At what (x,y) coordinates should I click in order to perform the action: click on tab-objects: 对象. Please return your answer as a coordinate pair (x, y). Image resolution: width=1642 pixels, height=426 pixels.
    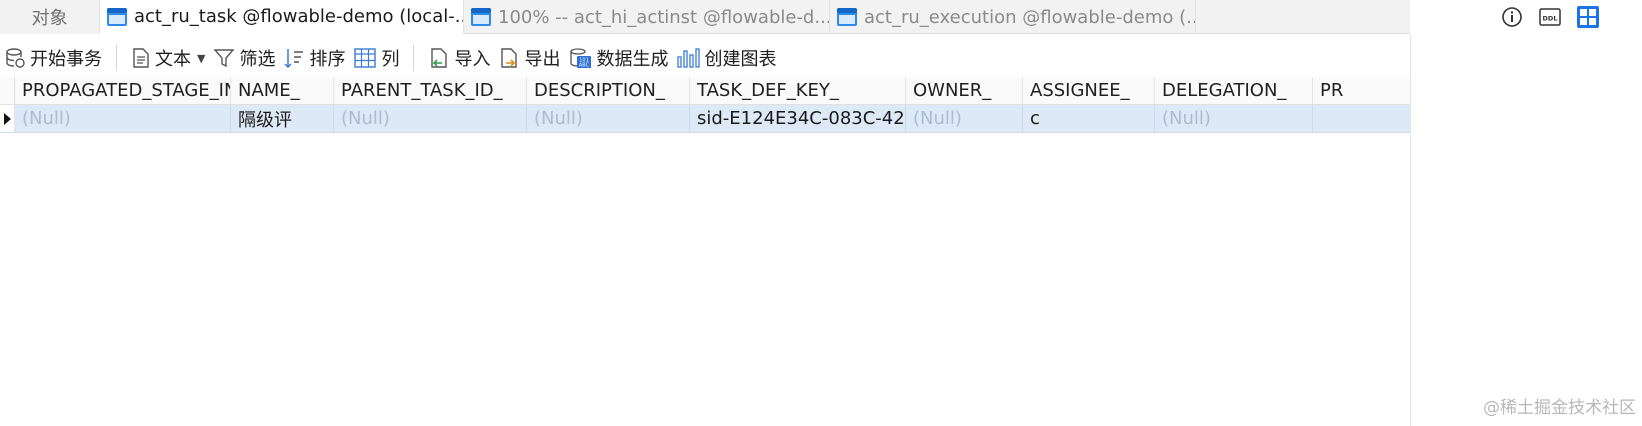
    Looking at the image, I should click on (50, 17).